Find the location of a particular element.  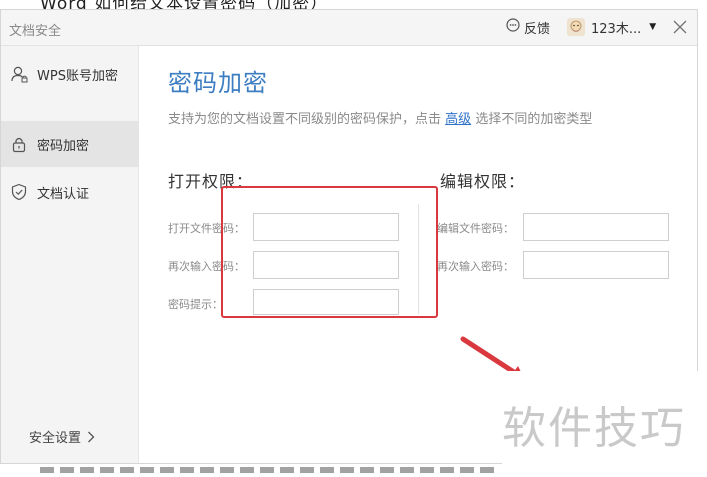

section-divider is located at coordinates (418, 259).